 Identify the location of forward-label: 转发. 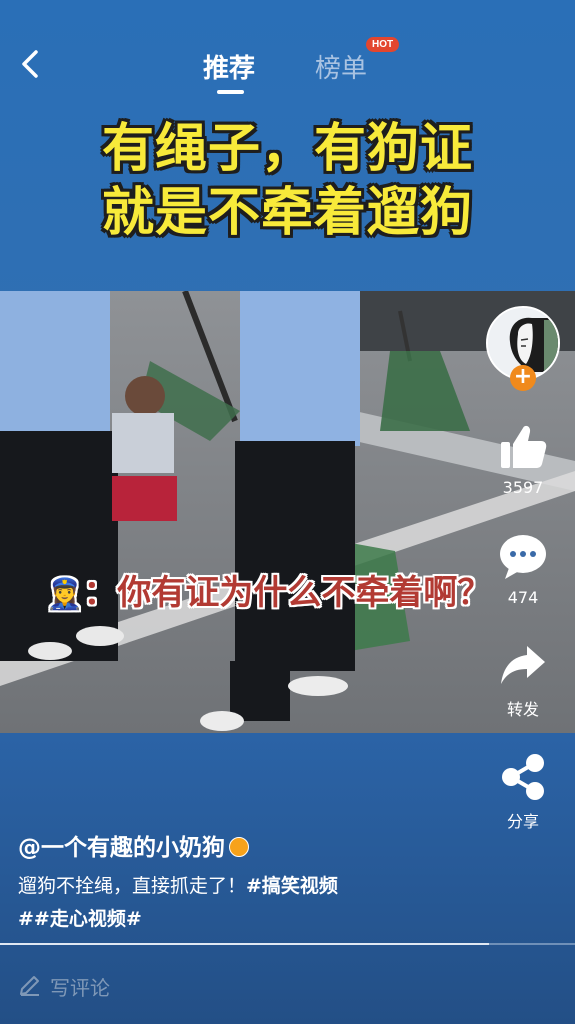
(522, 709).